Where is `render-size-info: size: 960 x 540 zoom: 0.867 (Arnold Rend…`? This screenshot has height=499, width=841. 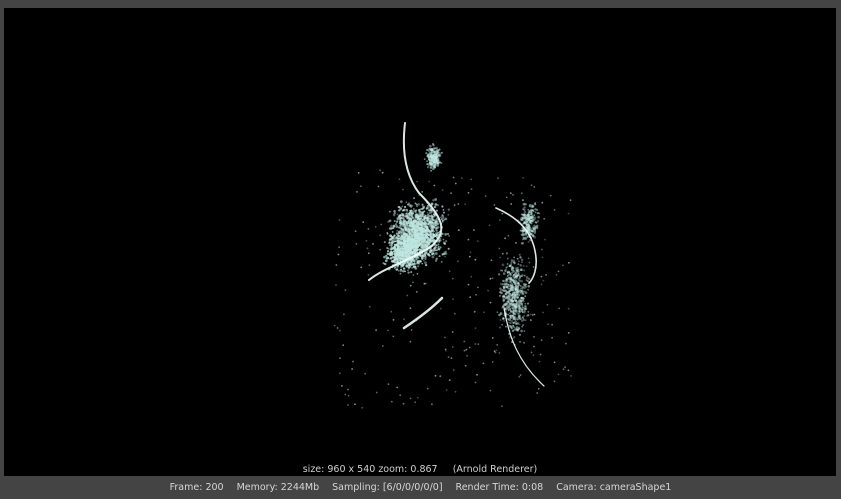 render-size-info: size: 960 x 540 zoom: 0.867 (Arnold Rend… is located at coordinates (420, 469).